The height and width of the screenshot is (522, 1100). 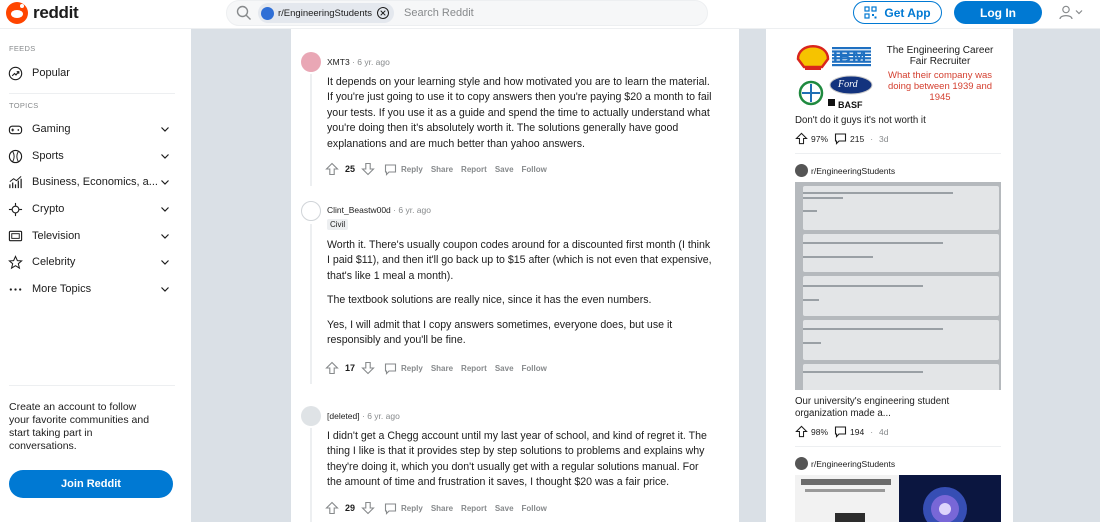 What do you see at coordinates (359, 210) in the screenshot?
I see `comment-author: Clint_Beastw00d` at bounding box center [359, 210].